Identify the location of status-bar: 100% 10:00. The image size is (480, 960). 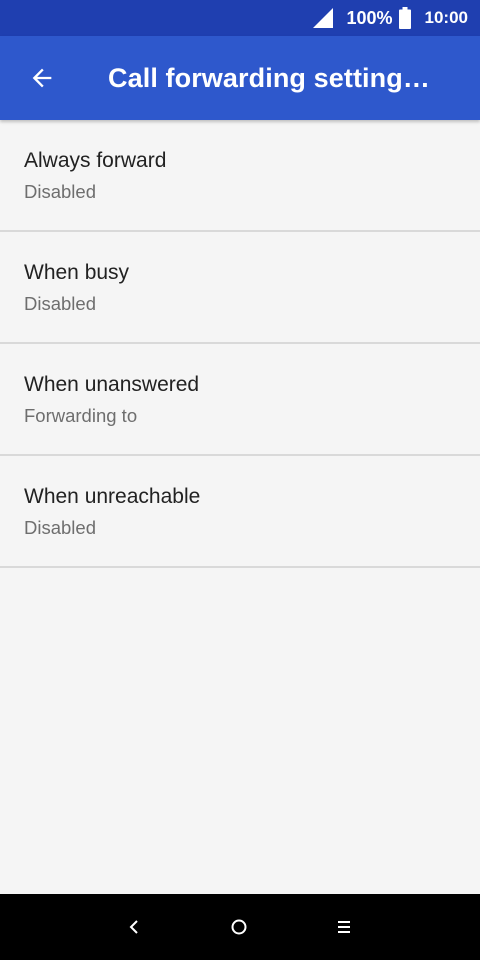
(240, 18).